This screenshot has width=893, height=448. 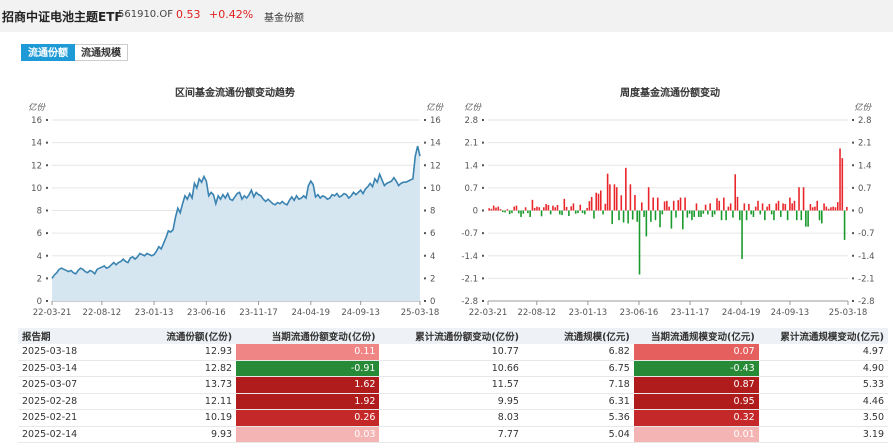 What do you see at coordinates (453, 401) in the screenshot?
I see `table-row: 2025-02-28 12.11 1.92 9.95 6.31 0.95 4.46` at bounding box center [453, 401].